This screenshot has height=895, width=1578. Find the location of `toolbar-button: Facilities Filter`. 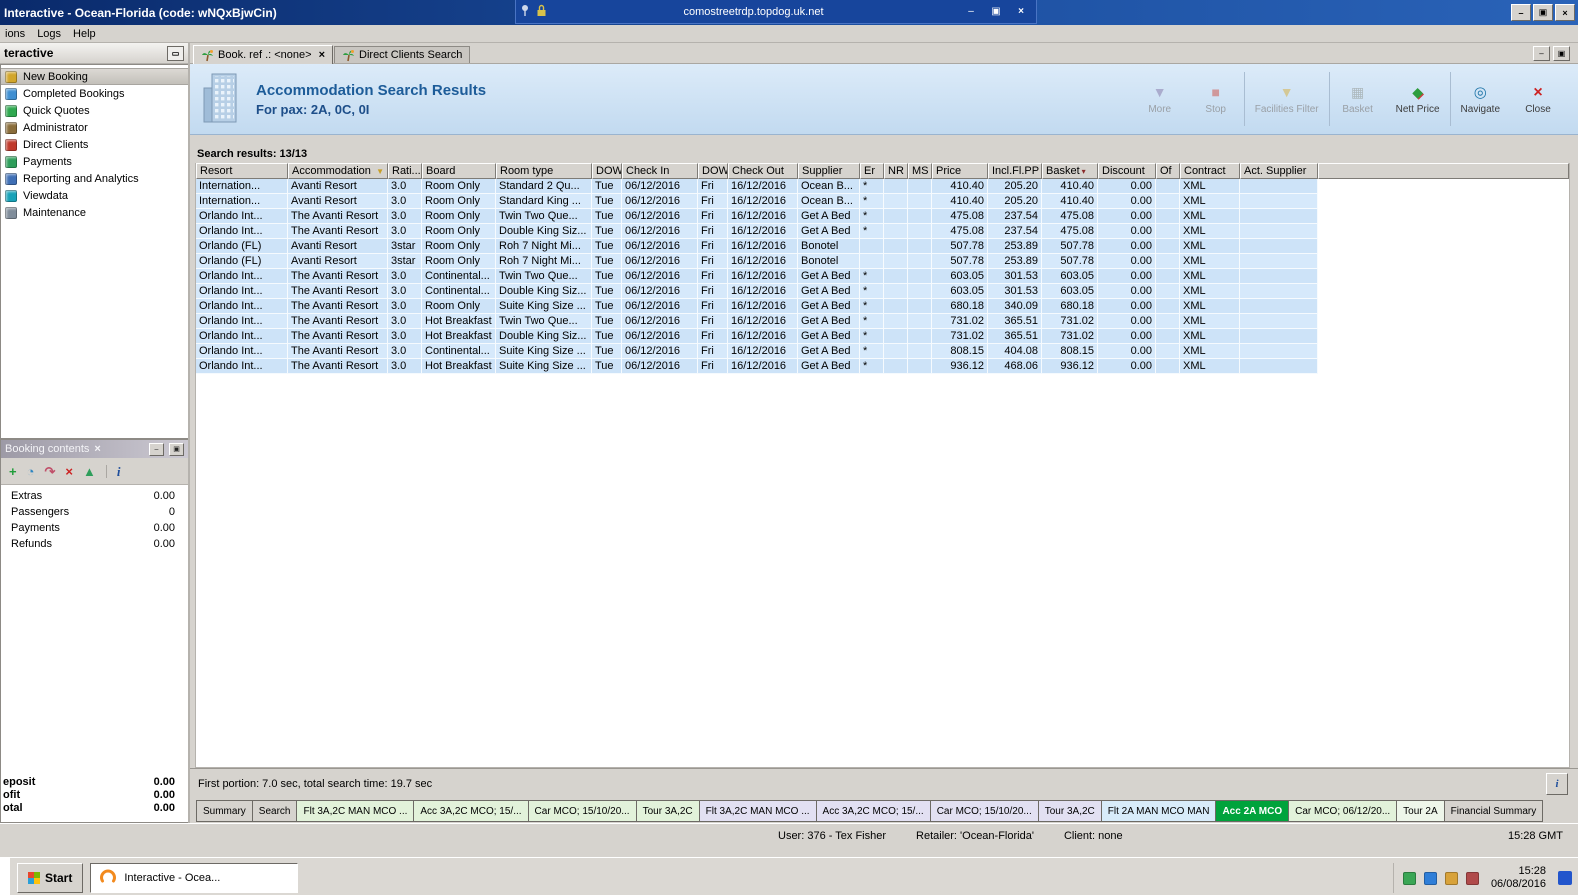

toolbar-button: Facilities Filter is located at coordinates (1287, 99).